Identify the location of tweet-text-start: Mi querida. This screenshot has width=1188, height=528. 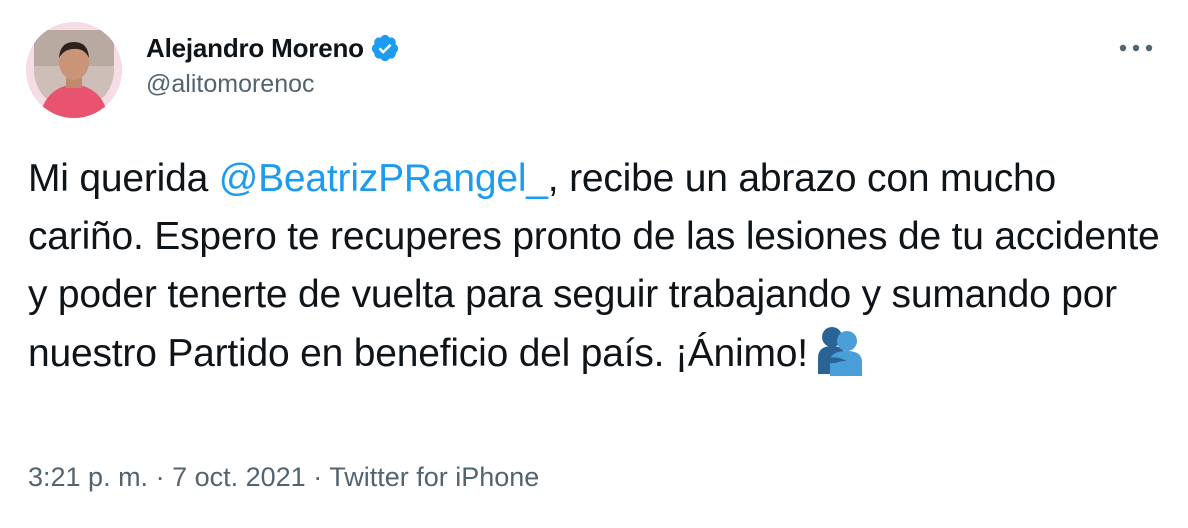
(123, 178).